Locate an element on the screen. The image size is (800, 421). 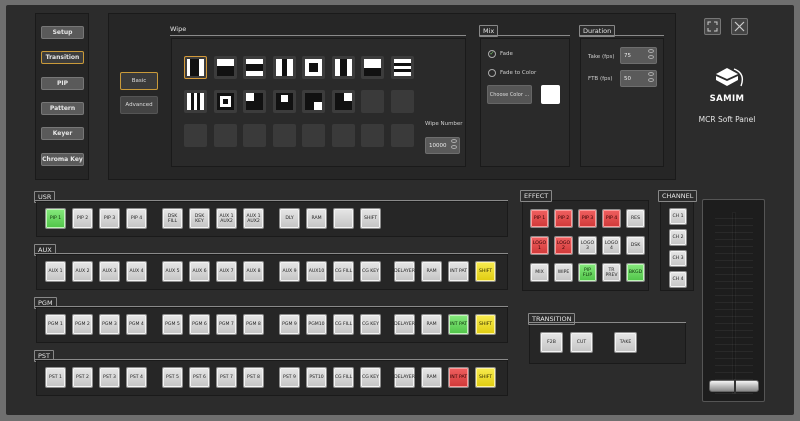
nav-pattern-button: Pattern is located at coordinates (62, 108).